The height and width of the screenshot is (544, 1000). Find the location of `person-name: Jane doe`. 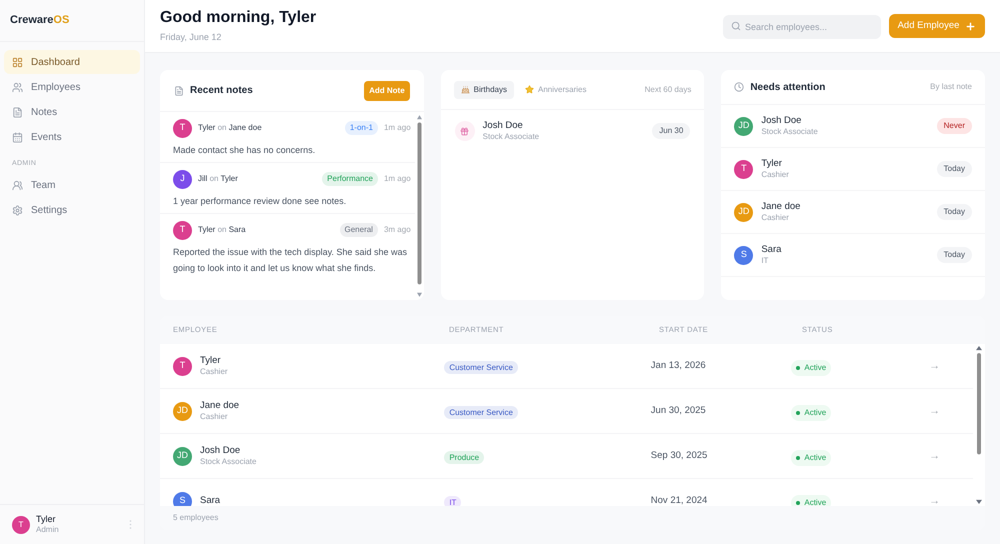

person-name: Jane doe is located at coordinates (780, 207).